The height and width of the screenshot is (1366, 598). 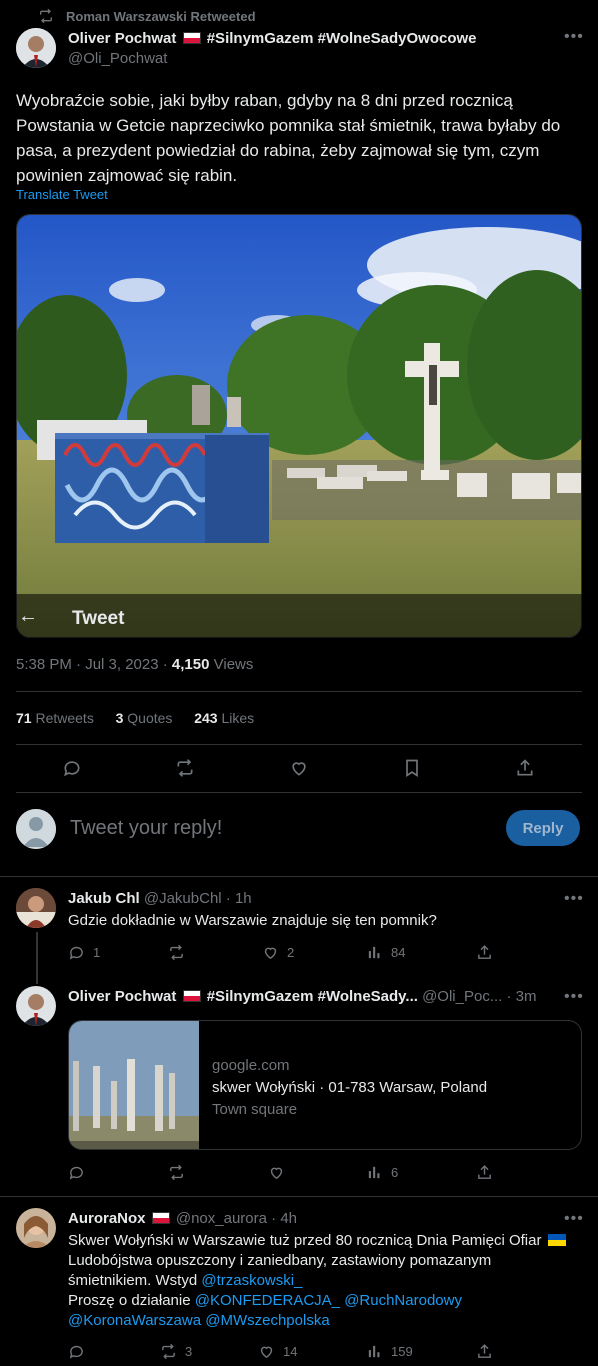 I want to click on quotes-stat: 3 Quotes, so click(x=144, y=718).